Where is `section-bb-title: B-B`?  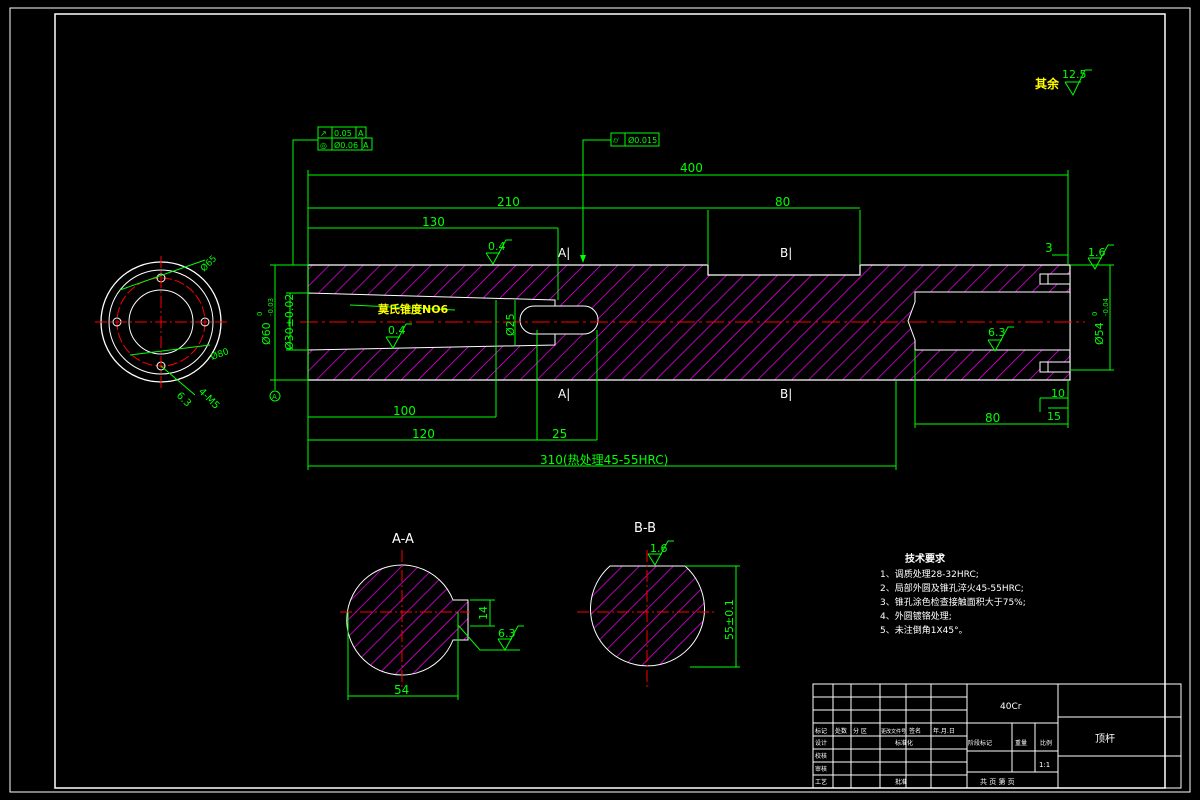
section-bb-title: B-B is located at coordinates (645, 528).